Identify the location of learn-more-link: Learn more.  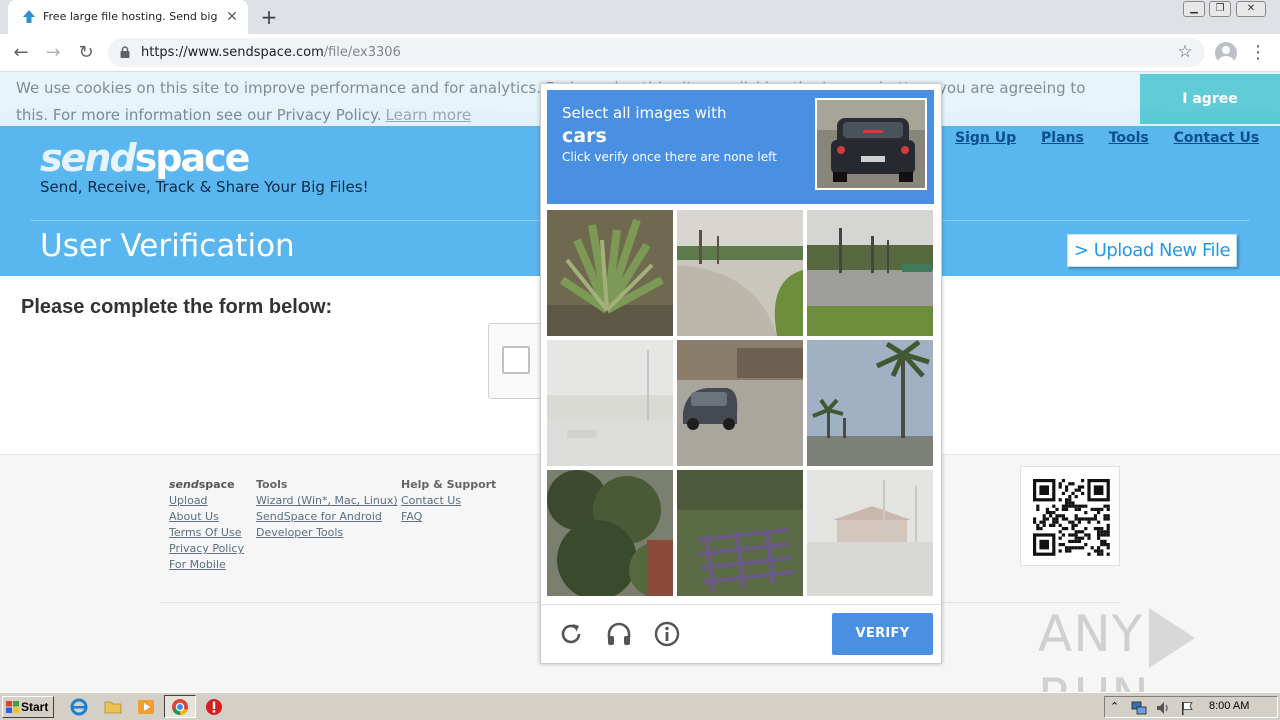
(429, 115).